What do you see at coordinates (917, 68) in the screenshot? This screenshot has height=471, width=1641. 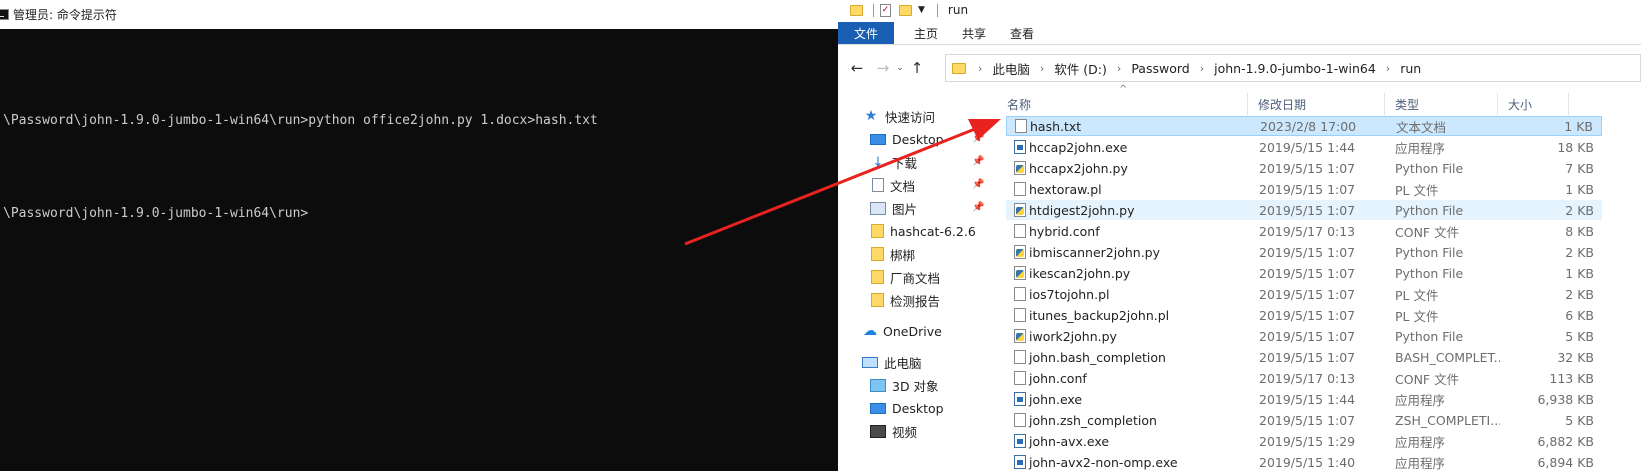 I see `up-arrow-icon: ↑` at bounding box center [917, 68].